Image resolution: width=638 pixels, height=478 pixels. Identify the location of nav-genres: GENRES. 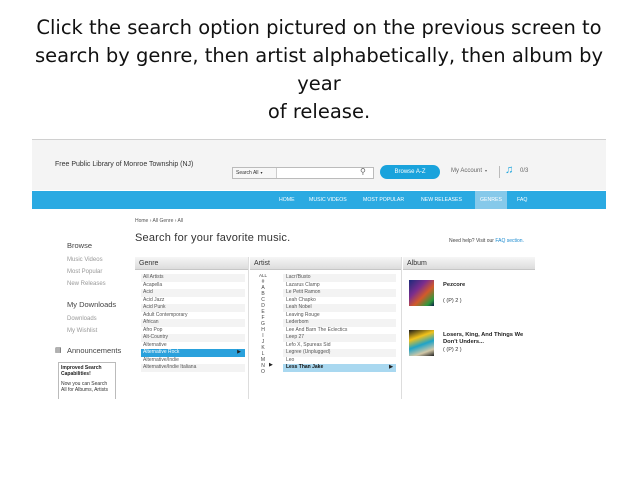
(491, 200).